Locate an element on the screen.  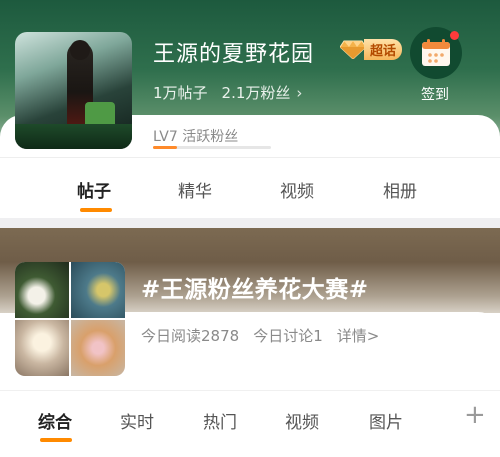
chevron-right-icon: › is located at coordinates (299, 92).